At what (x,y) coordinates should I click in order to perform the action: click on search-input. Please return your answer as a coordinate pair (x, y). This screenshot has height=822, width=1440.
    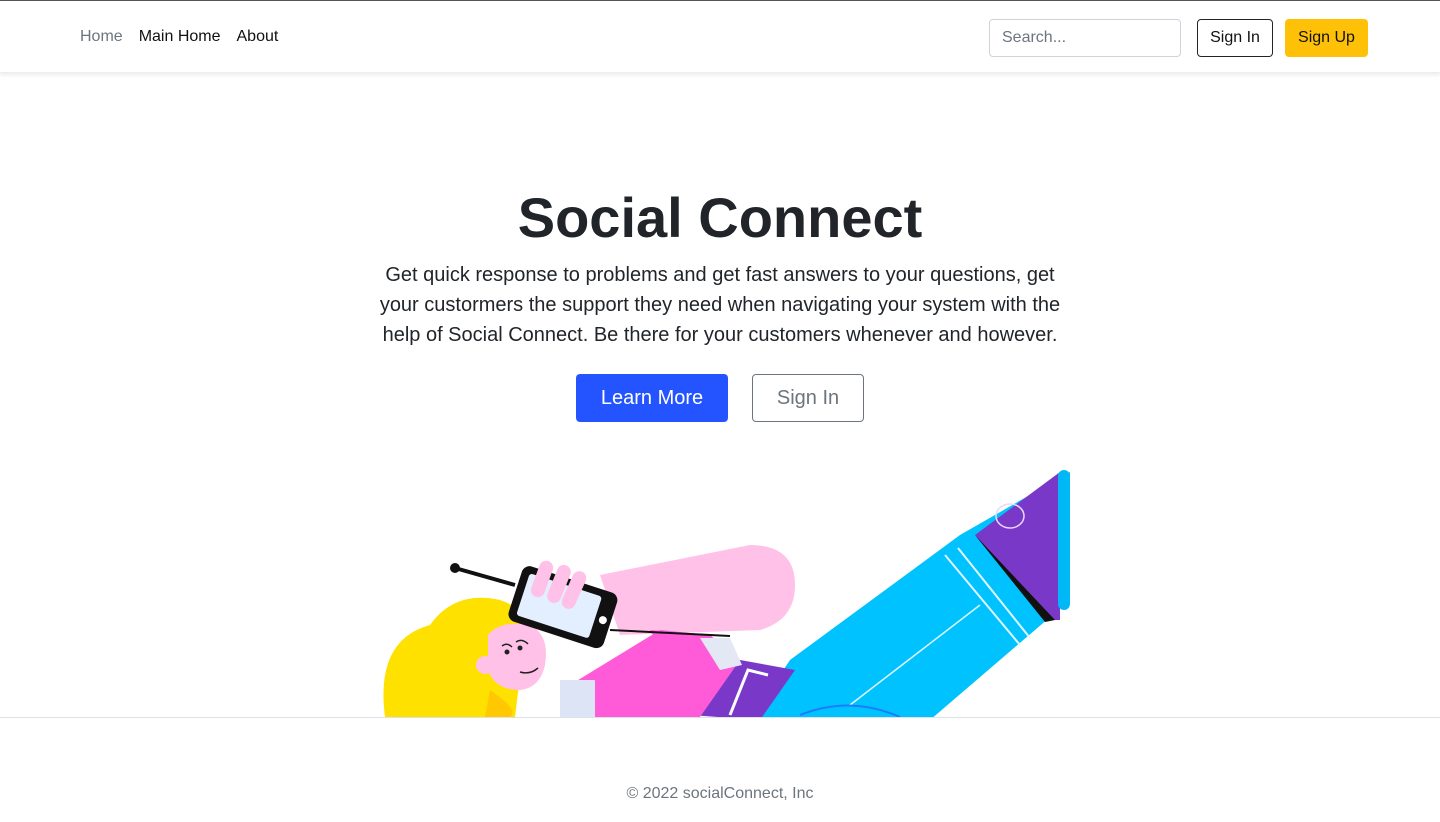
    Looking at the image, I should click on (1085, 38).